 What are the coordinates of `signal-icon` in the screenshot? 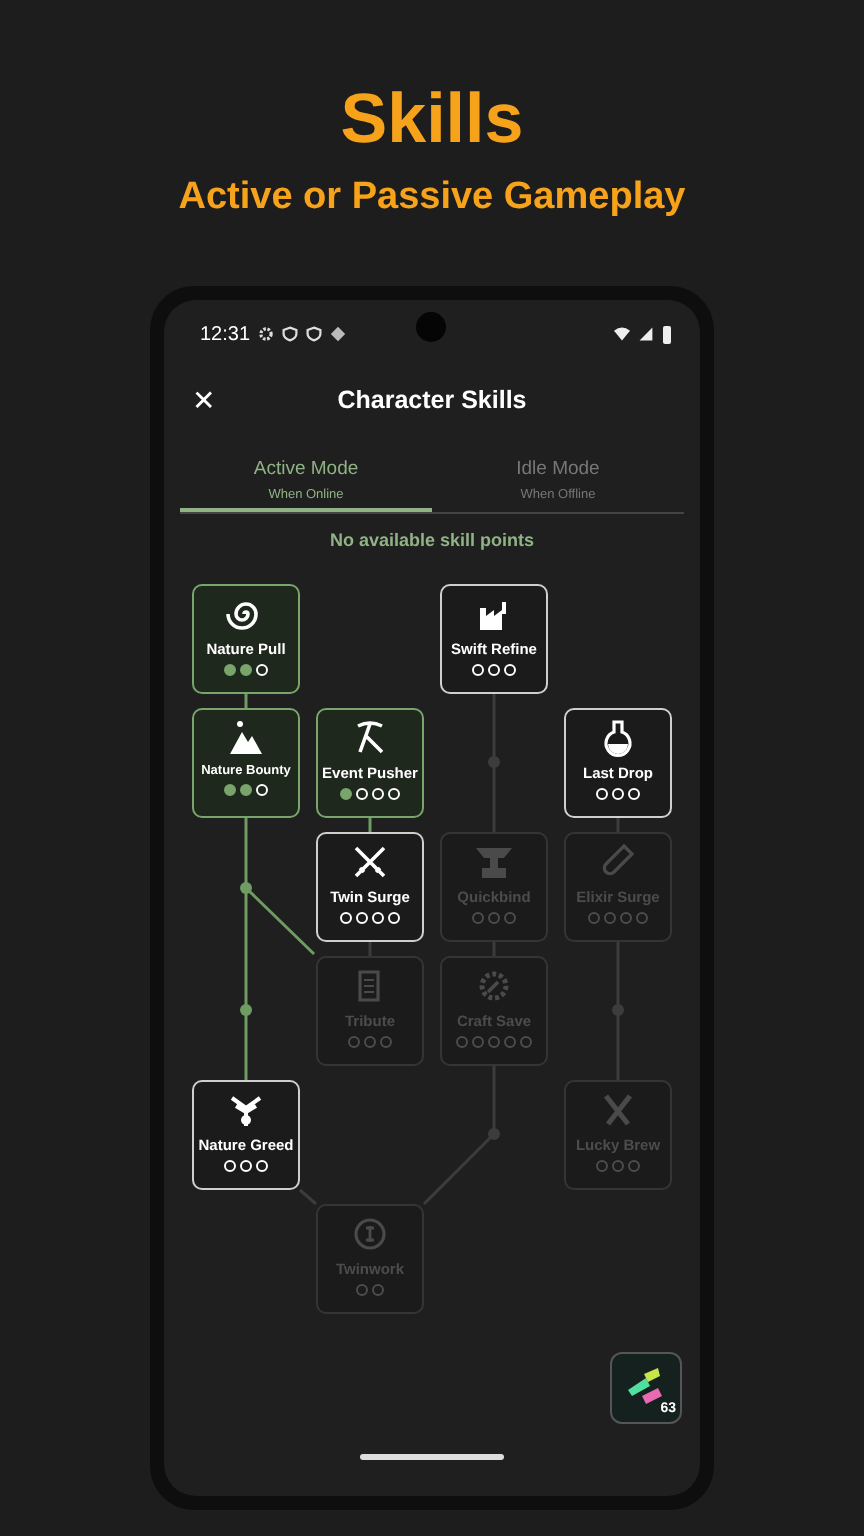 It's located at (646, 334).